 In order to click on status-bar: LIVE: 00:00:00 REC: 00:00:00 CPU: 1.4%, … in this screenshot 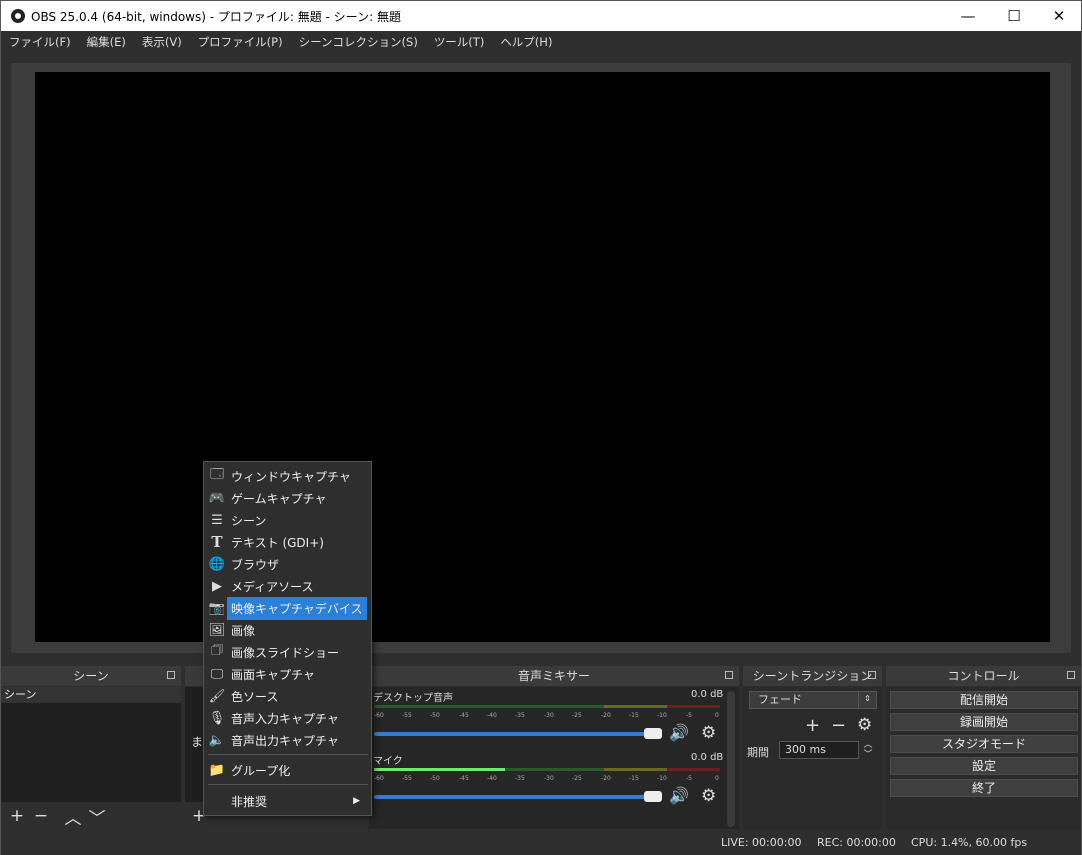, I will do `click(541, 843)`.